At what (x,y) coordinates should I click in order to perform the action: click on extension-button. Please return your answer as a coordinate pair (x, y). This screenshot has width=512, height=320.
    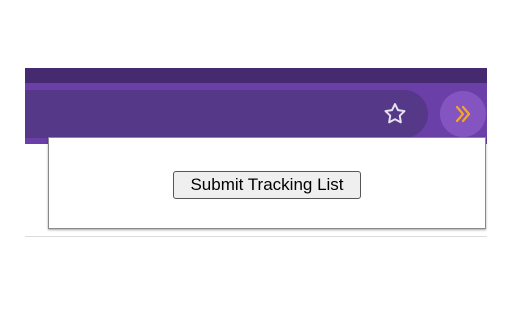
    Looking at the image, I should click on (463, 114).